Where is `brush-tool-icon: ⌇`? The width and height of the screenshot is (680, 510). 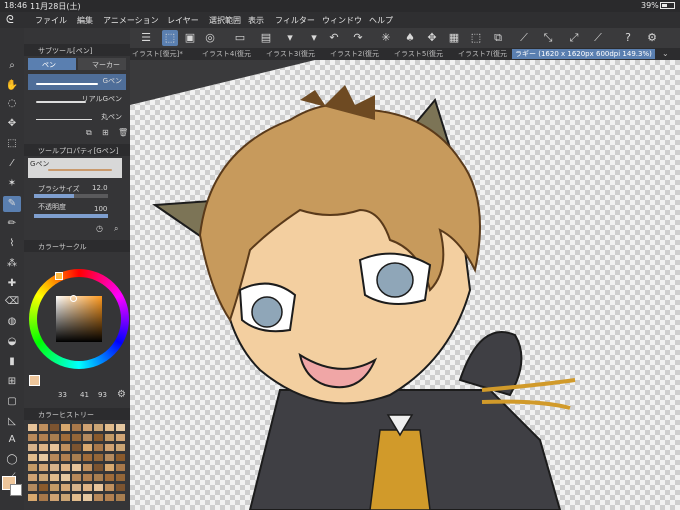
brush-tool-icon: ⌇ is located at coordinates (12, 244).